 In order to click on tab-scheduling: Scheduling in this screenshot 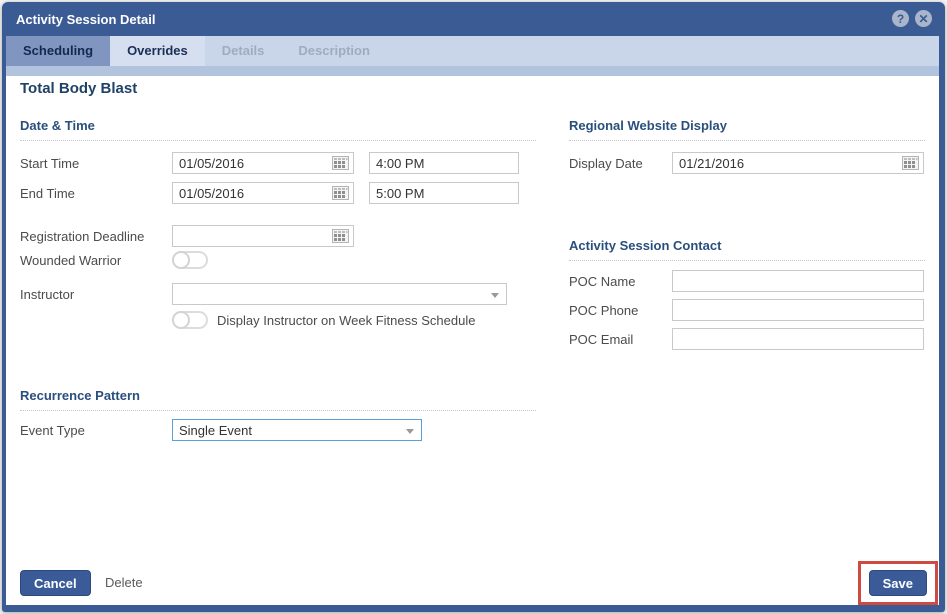, I will do `click(58, 51)`.